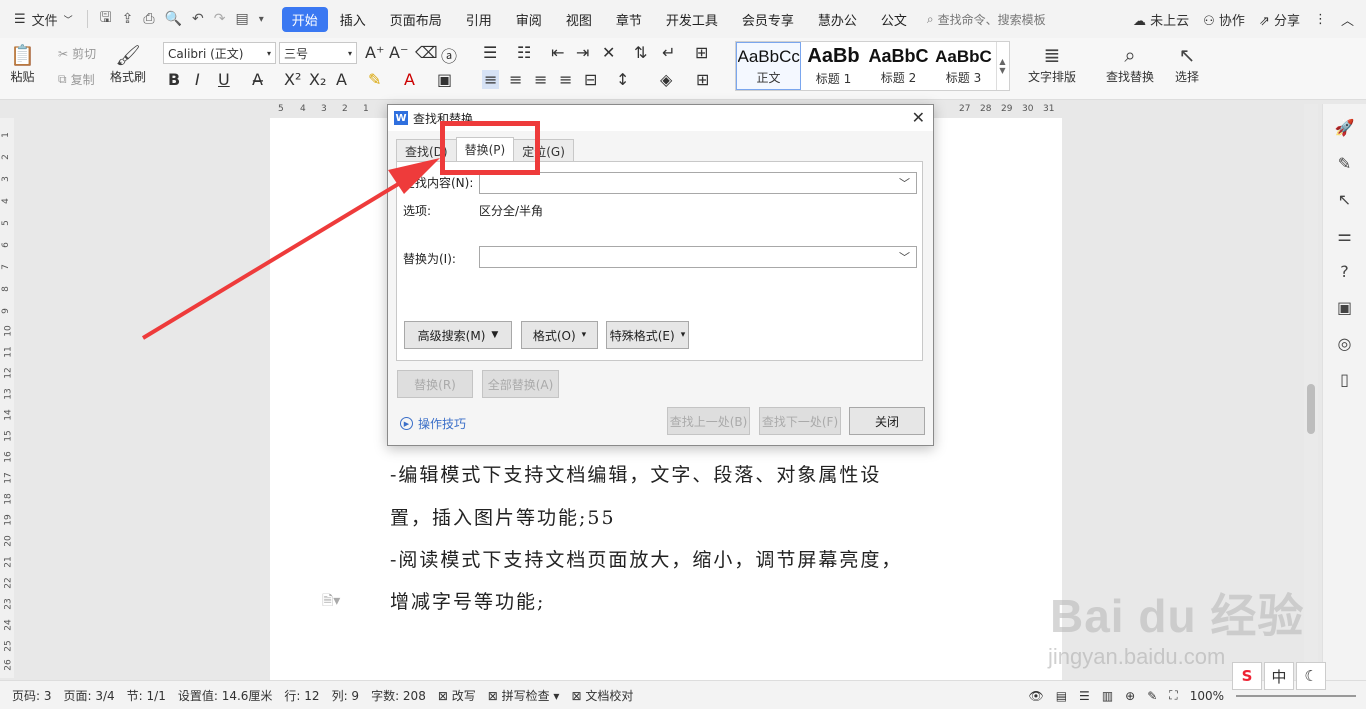  Describe the element at coordinates (318, 53) in the screenshot. I see `font-size-select: 三号 ▾` at that location.